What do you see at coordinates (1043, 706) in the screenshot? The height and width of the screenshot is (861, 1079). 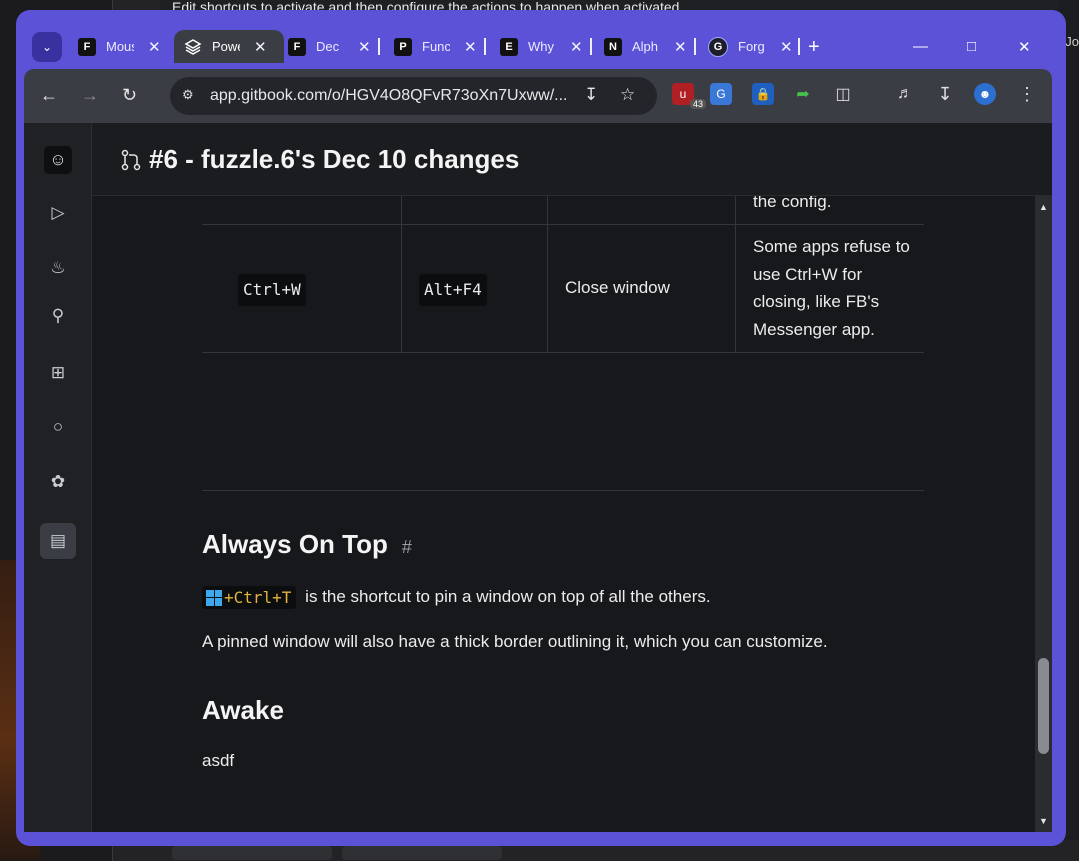 I see `scrollbar-thumb` at bounding box center [1043, 706].